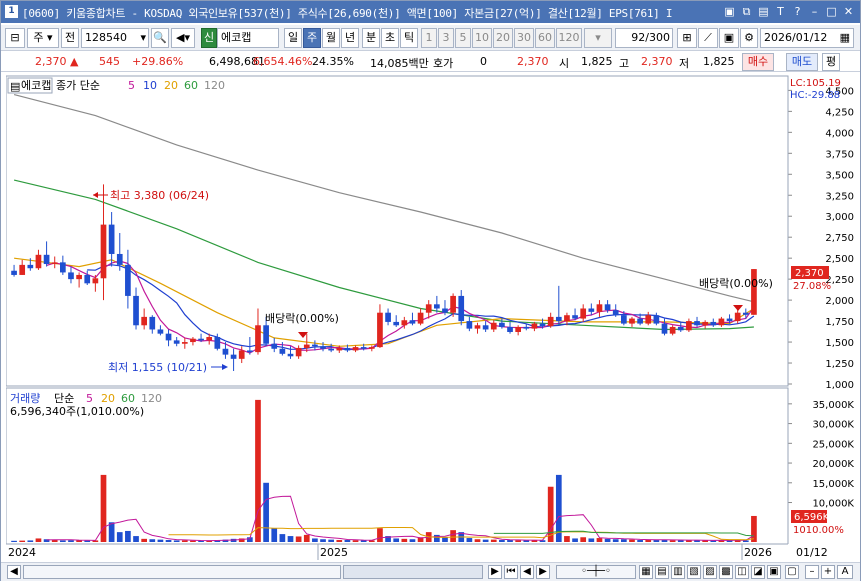 This screenshot has width=861, height=581. What do you see at coordinates (729, 38) in the screenshot?
I see `save-icon: ▣` at bounding box center [729, 38].